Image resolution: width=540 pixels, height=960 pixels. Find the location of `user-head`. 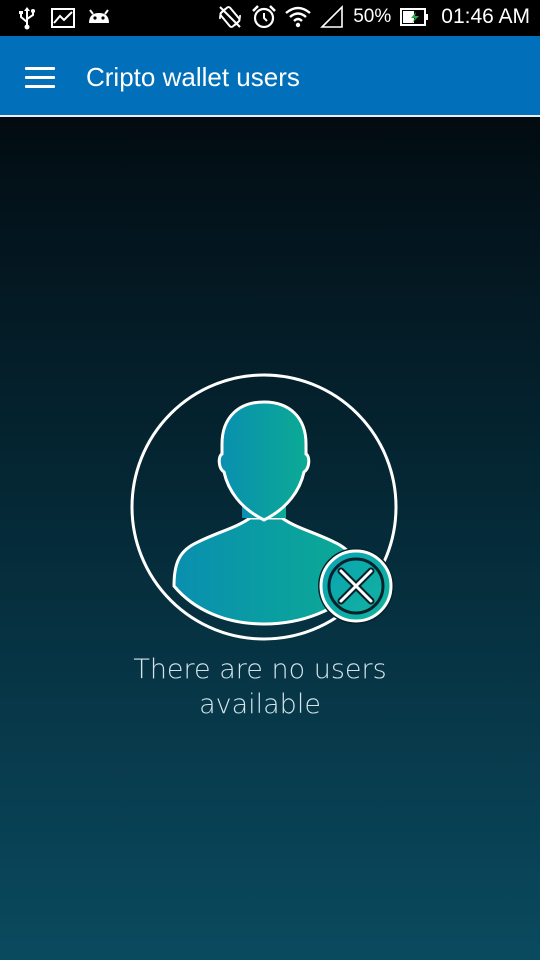

user-head is located at coordinates (264, 461).